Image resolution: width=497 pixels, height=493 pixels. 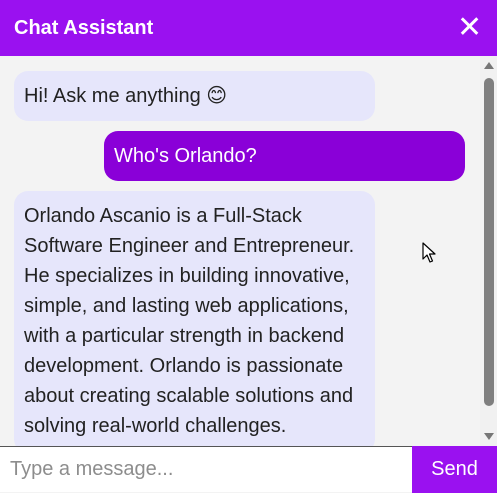 I want to click on chat-title: Chat Assistant, so click(x=84, y=27).